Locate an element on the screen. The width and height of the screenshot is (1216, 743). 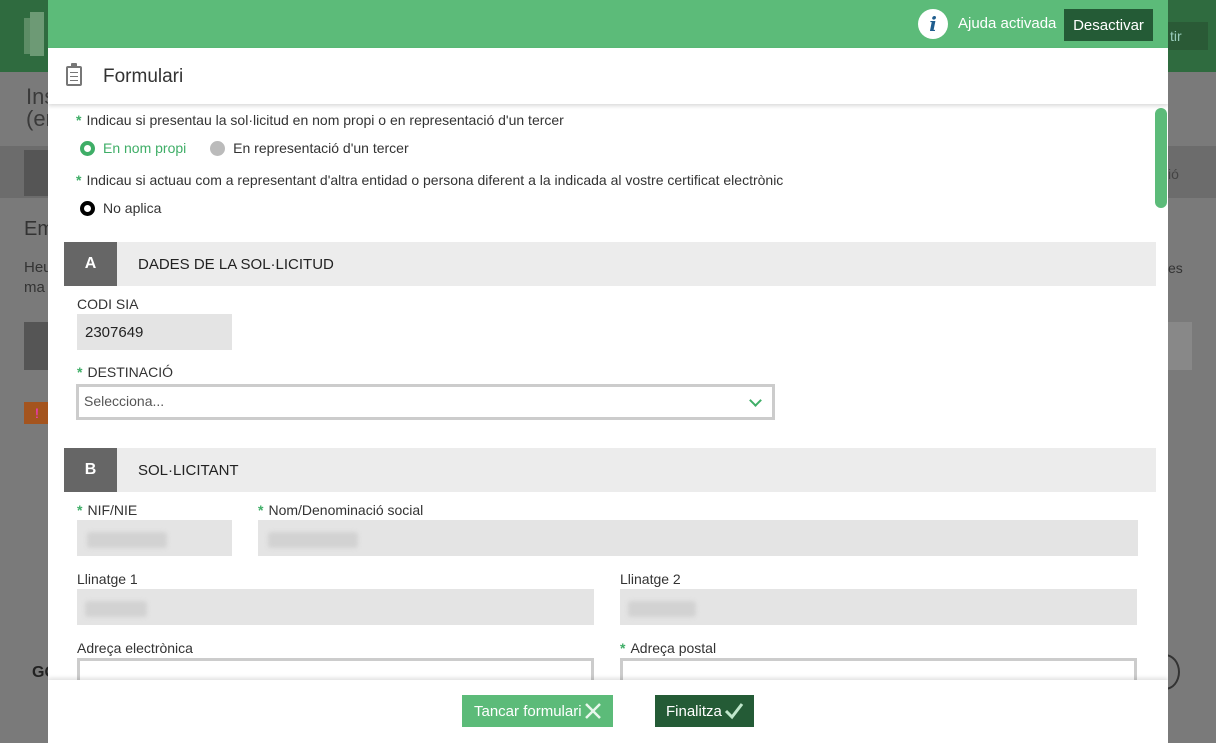
modal-header: Formulari is located at coordinates (608, 76).